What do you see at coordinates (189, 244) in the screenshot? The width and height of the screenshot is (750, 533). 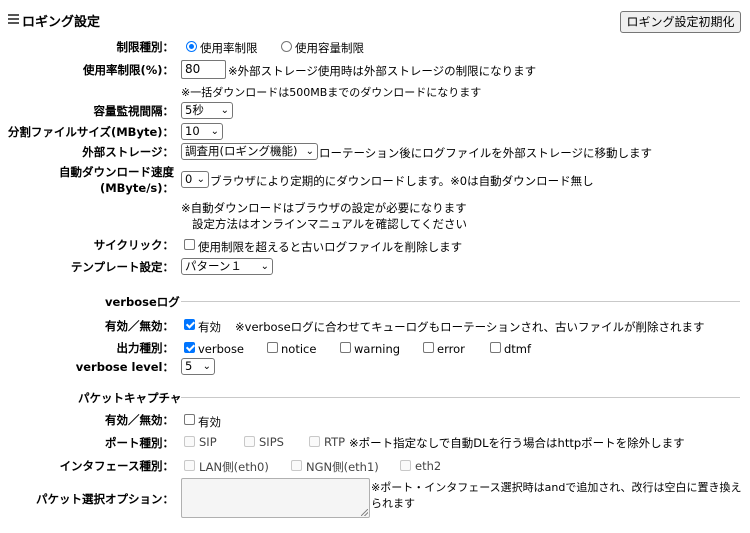 I see `cyclic-checkbox` at bounding box center [189, 244].